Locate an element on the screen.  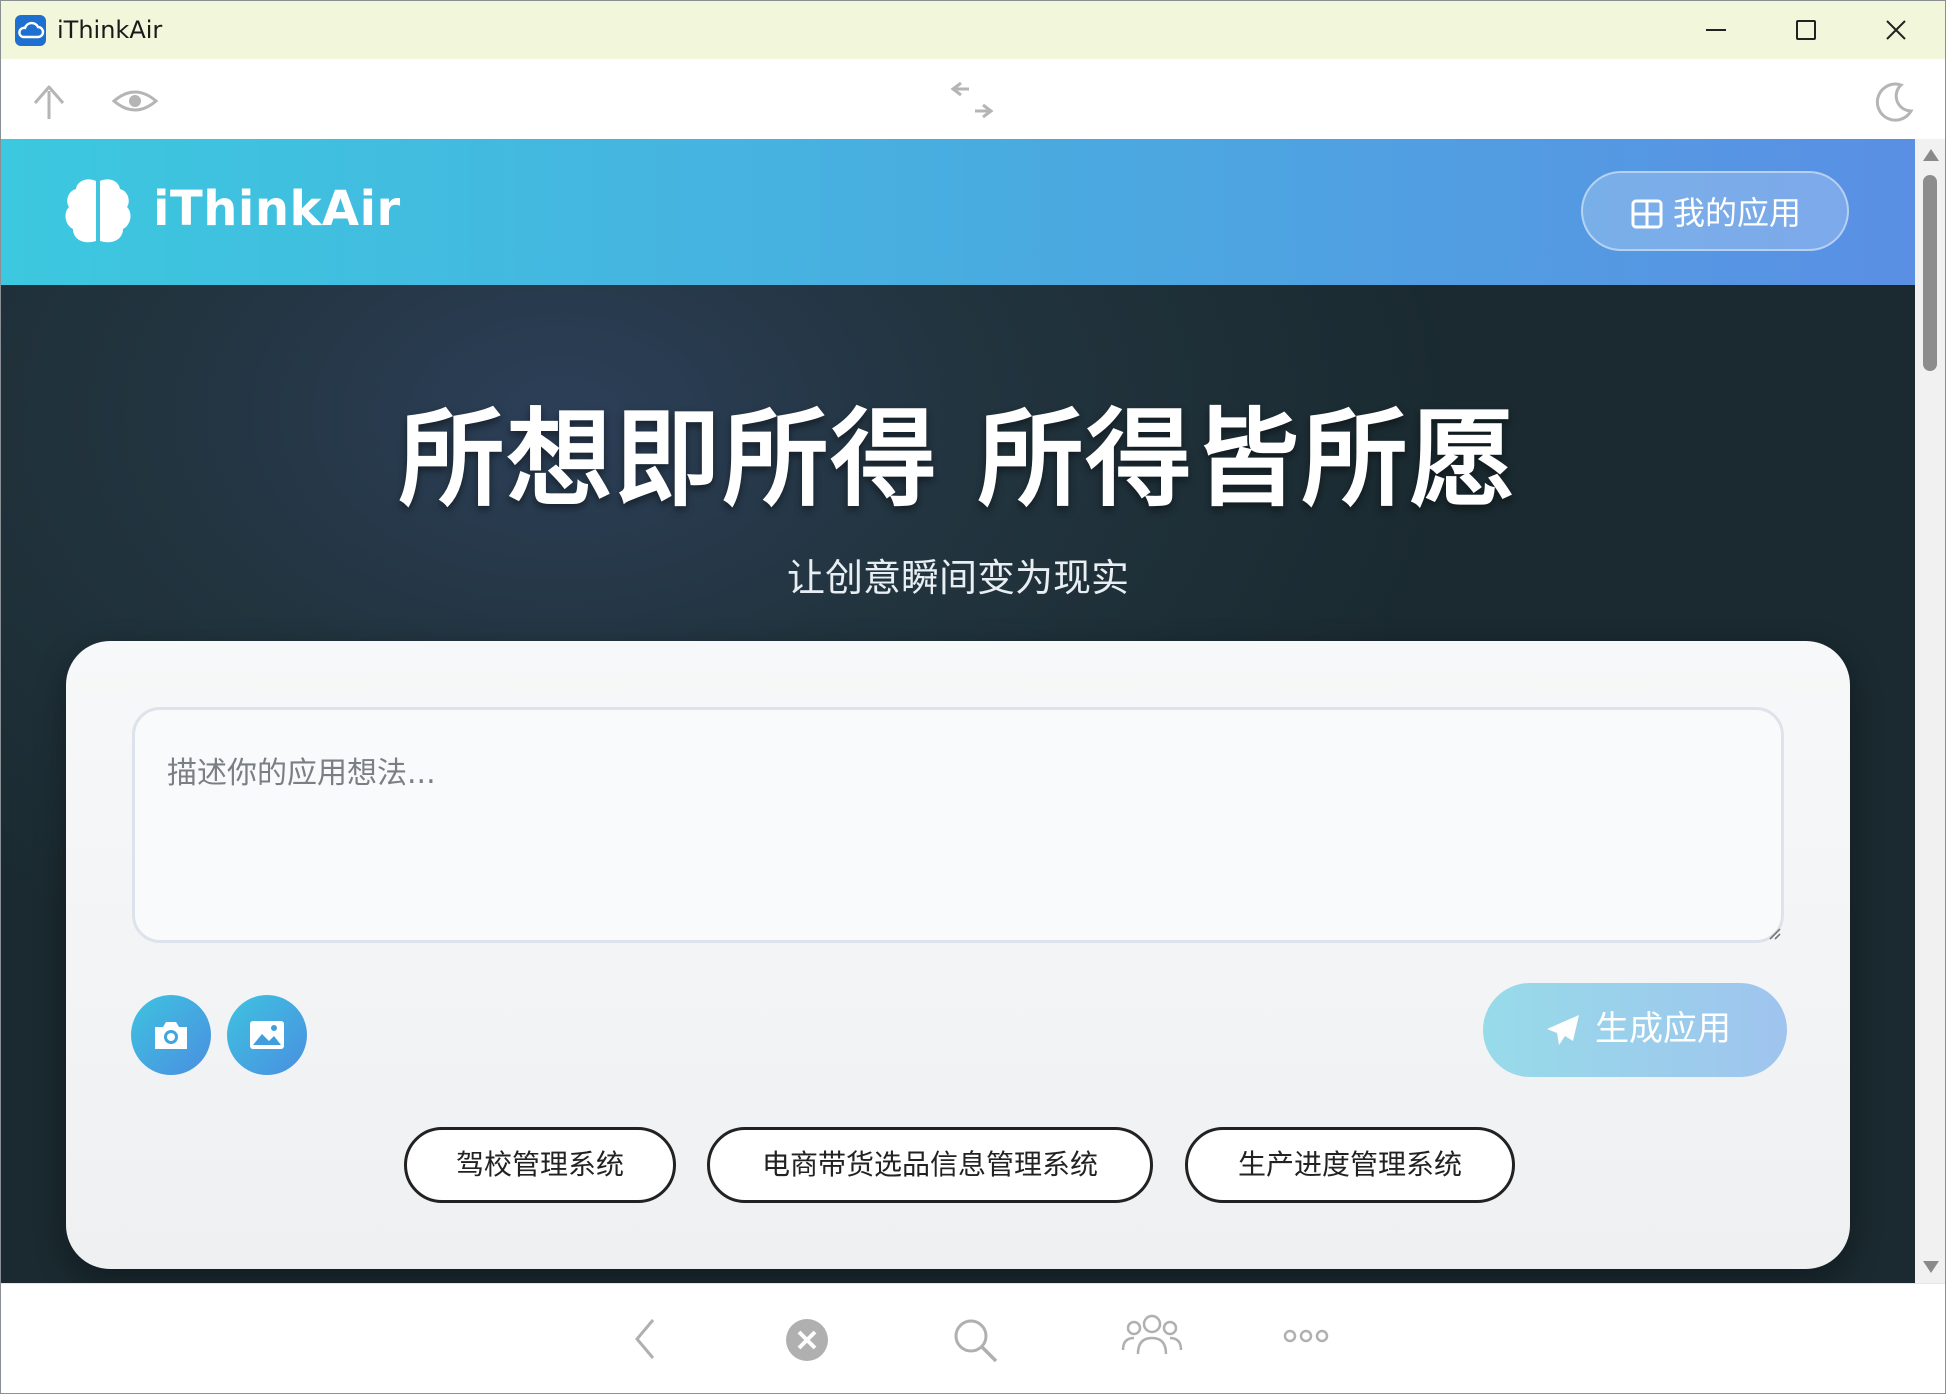
upload-arrow-icon is located at coordinates (49, 103).